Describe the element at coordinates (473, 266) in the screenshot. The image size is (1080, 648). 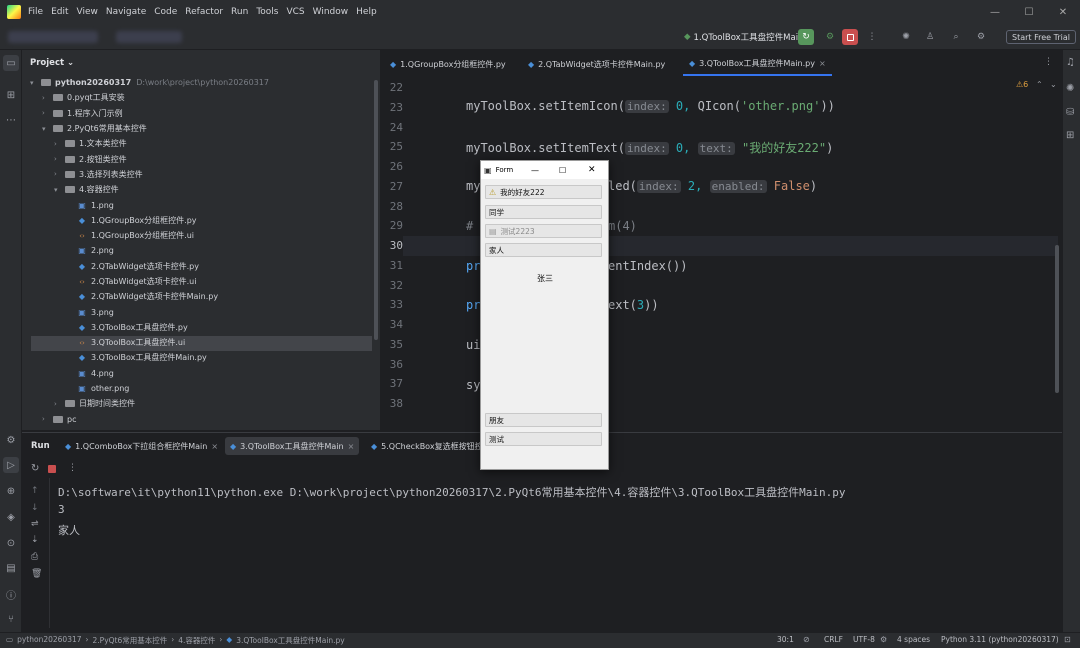
I see `code-line-30-a: pr` at that location.